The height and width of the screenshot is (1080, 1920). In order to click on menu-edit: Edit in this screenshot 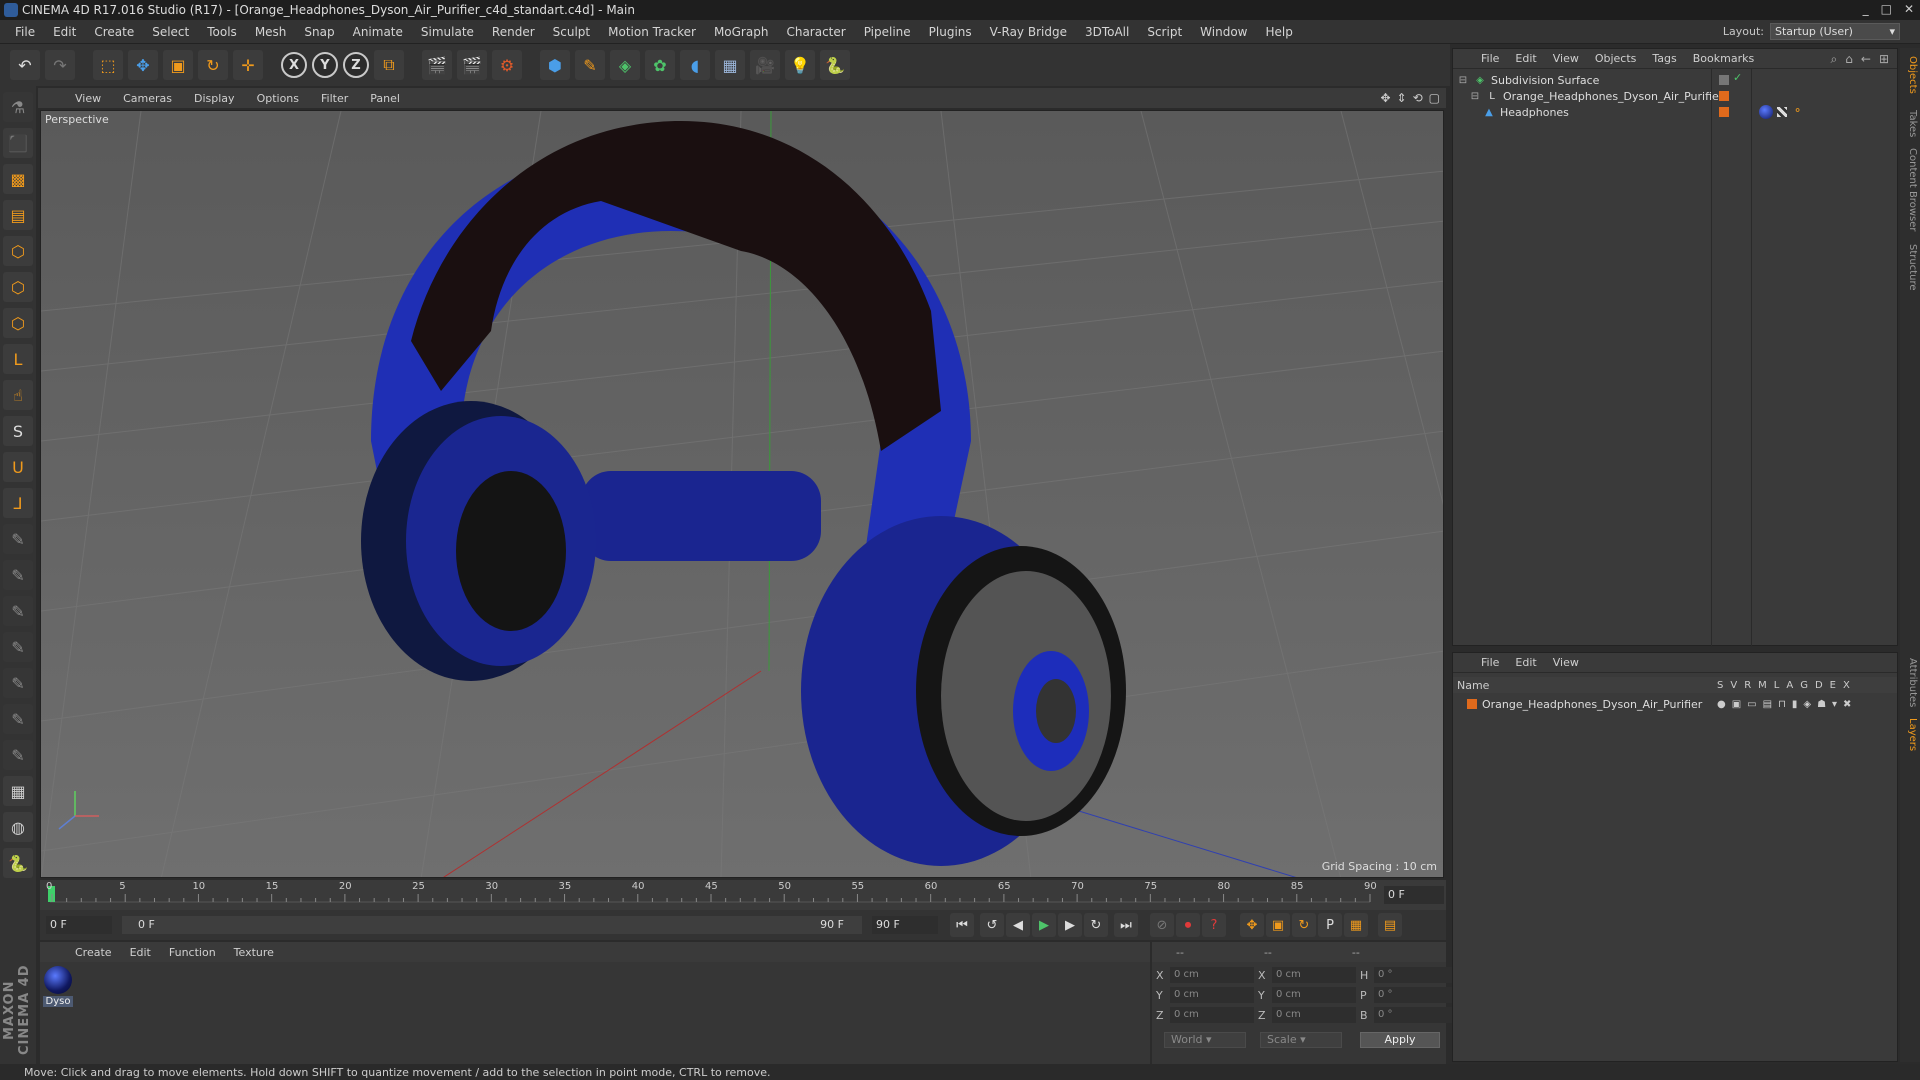, I will do `click(64, 32)`.